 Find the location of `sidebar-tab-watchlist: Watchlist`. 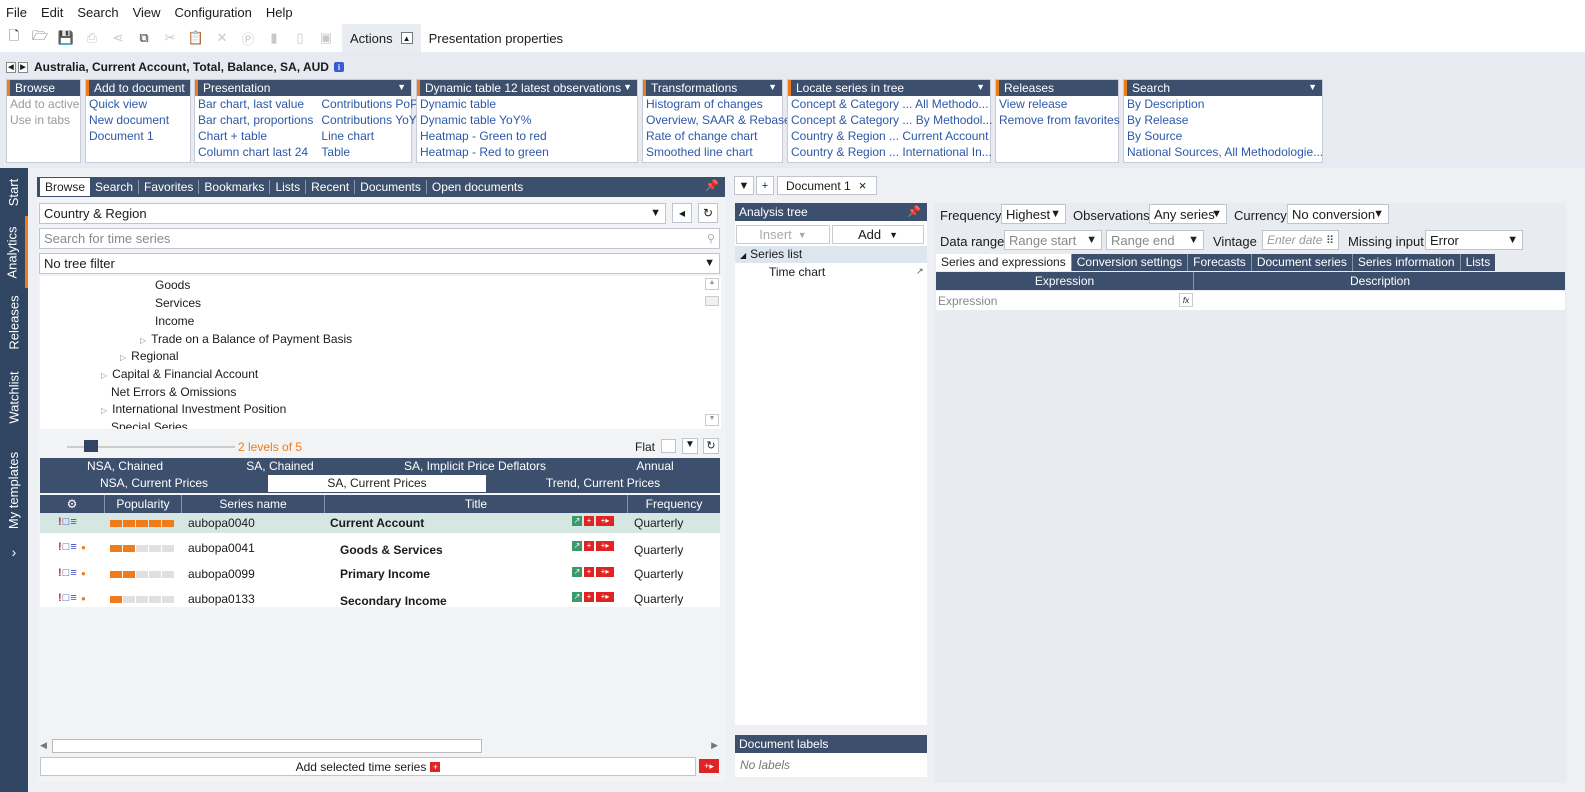

sidebar-tab-watchlist: Watchlist is located at coordinates (14, 397).